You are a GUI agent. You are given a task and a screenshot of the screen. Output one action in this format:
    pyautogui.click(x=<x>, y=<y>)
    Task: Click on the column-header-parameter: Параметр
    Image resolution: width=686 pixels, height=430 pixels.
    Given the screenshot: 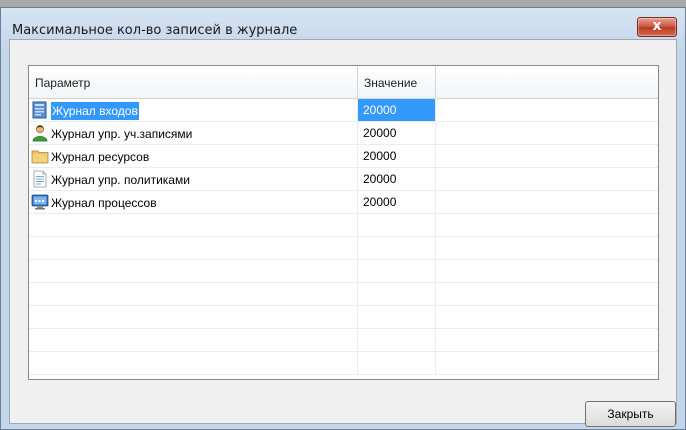 What is the action you would take?
    pyautogui.click(x=193, y=82)
    